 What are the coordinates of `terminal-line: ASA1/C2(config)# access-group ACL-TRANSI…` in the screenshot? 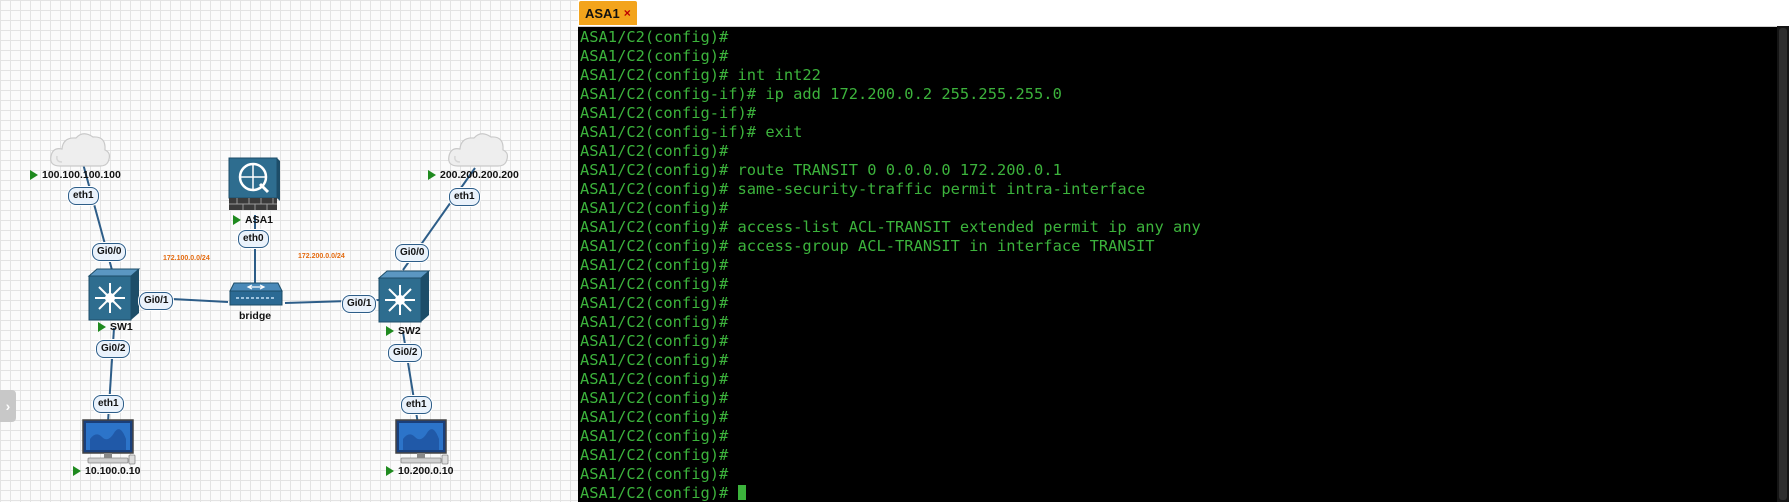 It's located at (867, 246).